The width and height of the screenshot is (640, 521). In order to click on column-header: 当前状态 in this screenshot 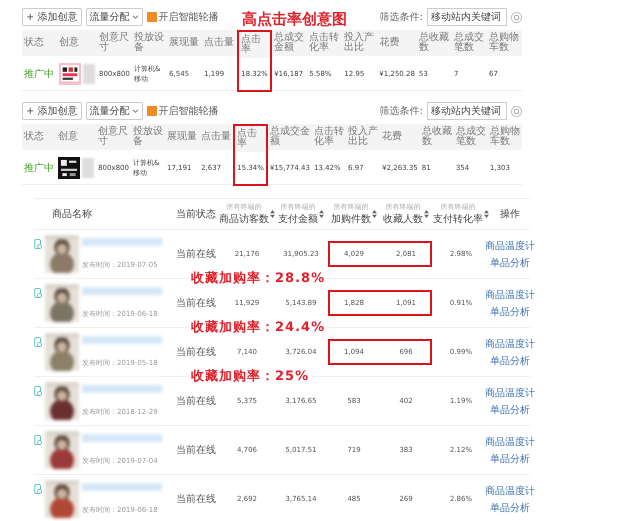, I will do `click(196, 214)`.